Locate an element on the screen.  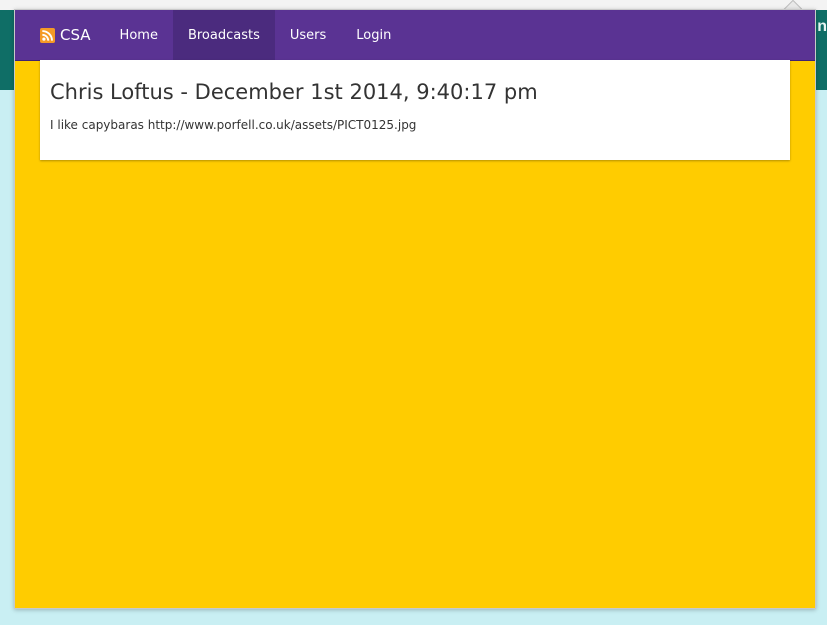
nav-item-label: Login is located at coordinates (374, 35).